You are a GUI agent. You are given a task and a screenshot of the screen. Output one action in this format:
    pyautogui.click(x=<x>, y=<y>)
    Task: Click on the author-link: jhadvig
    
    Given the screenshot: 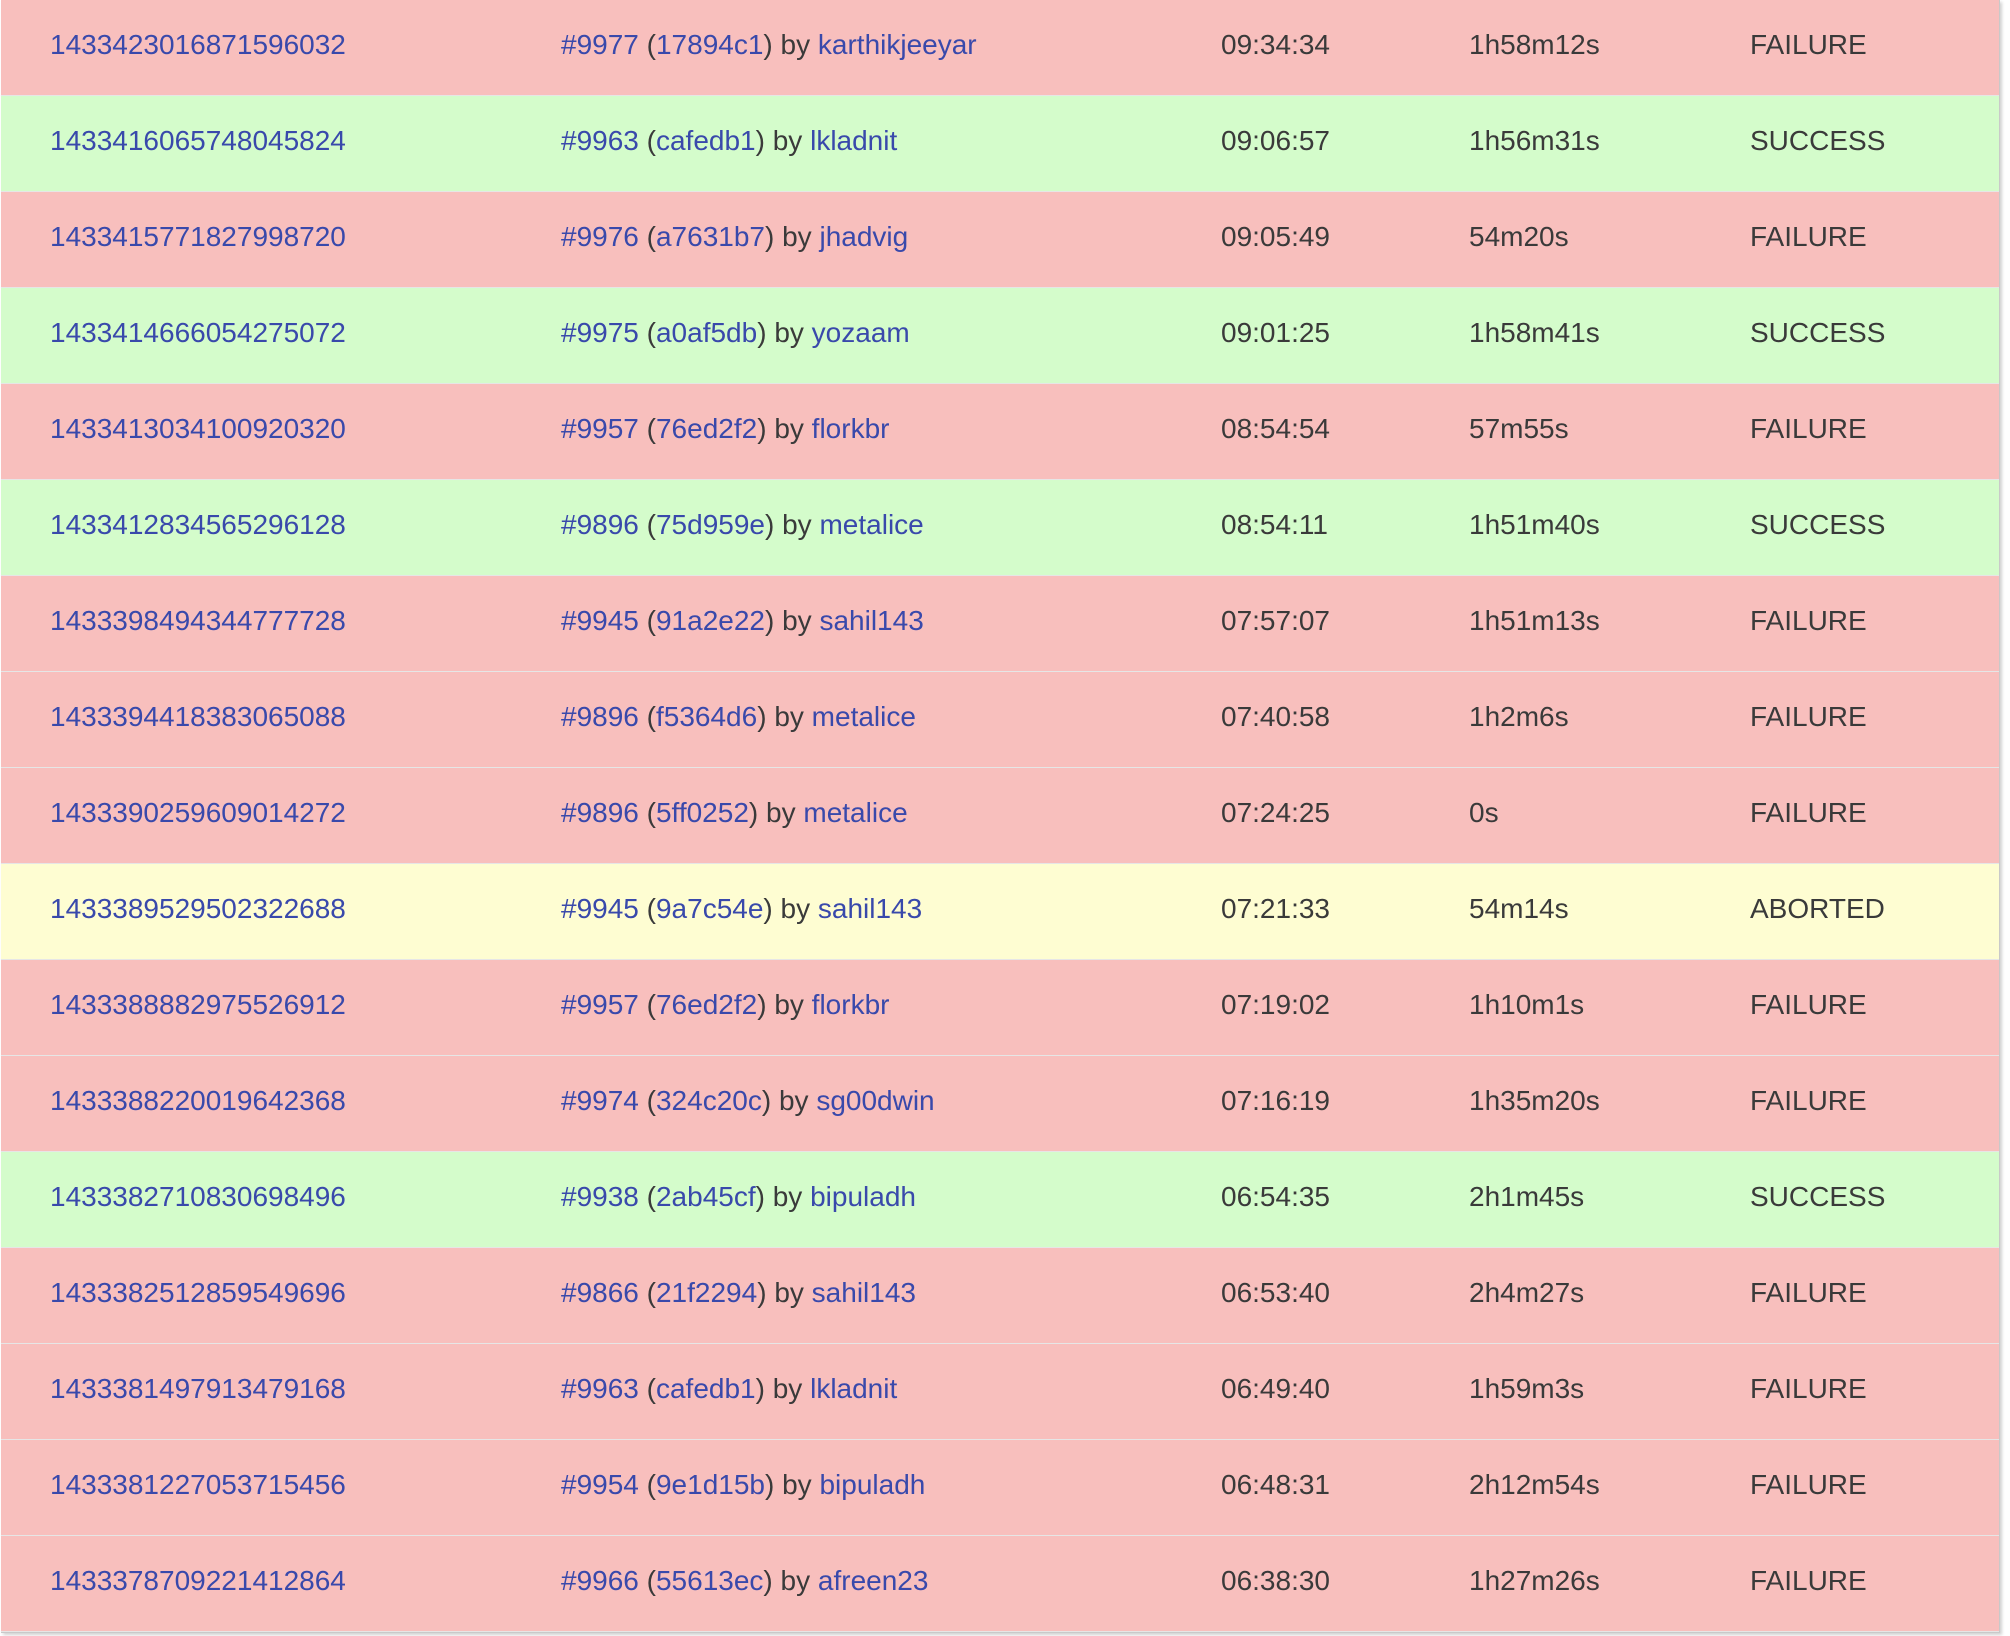 What is the action you would take?
    pyautogui.click(x=863, y=236)
    